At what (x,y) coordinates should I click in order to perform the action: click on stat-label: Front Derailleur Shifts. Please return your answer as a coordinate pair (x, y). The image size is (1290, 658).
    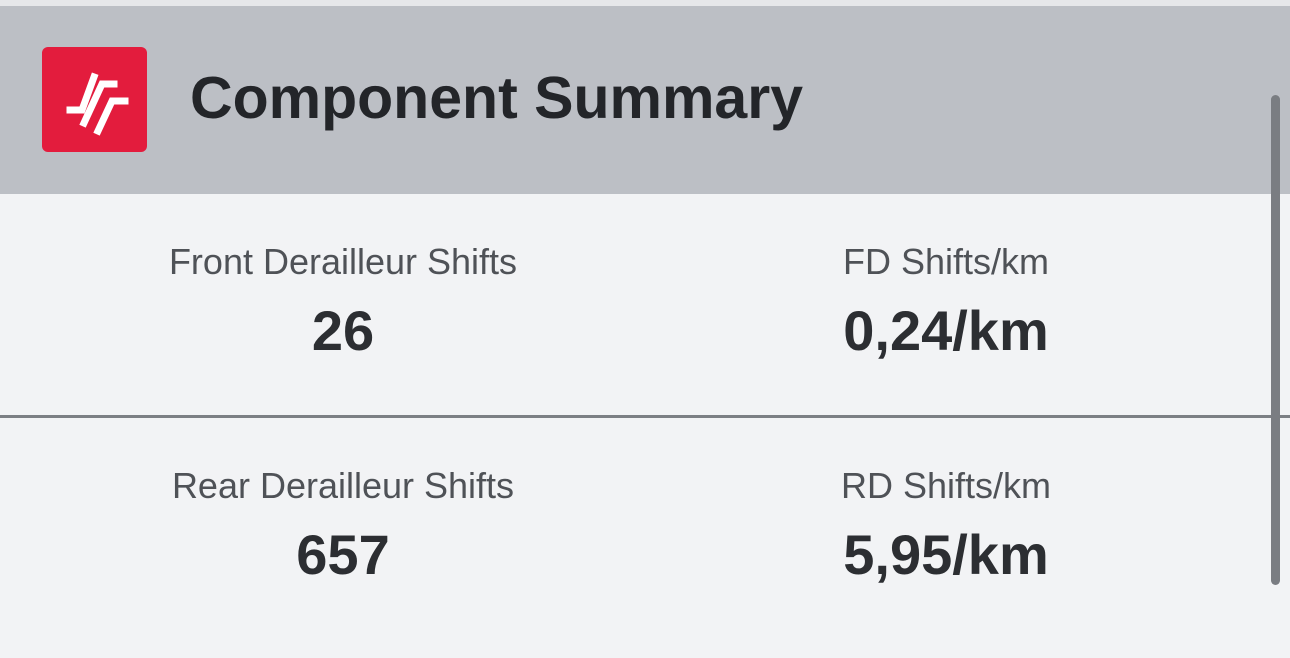
    Looking at the image, I should click on (343, 261).